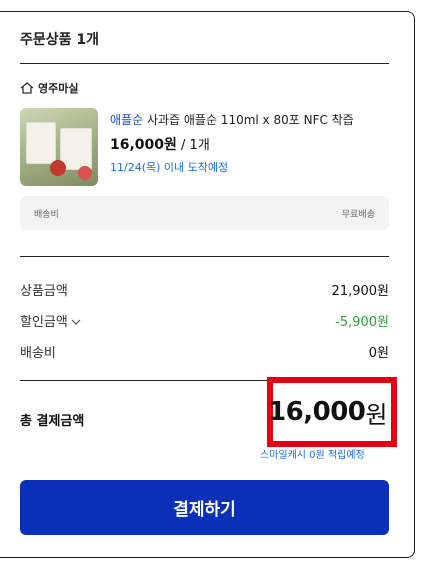  I want to click on product-title: 사과즙 애플순 110ml x 80포 NFC 착즙, so click(248, 120).